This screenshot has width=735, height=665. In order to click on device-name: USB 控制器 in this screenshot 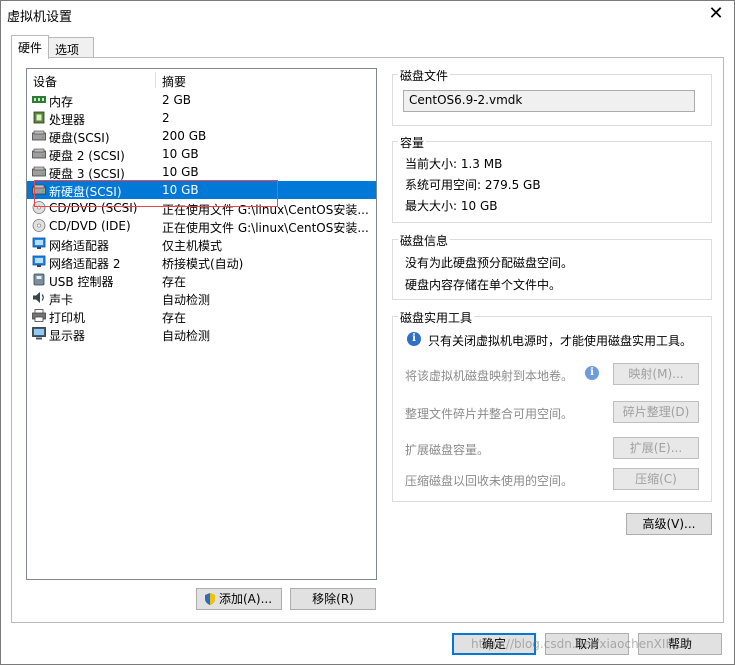, I will do `click(81, 282)`.